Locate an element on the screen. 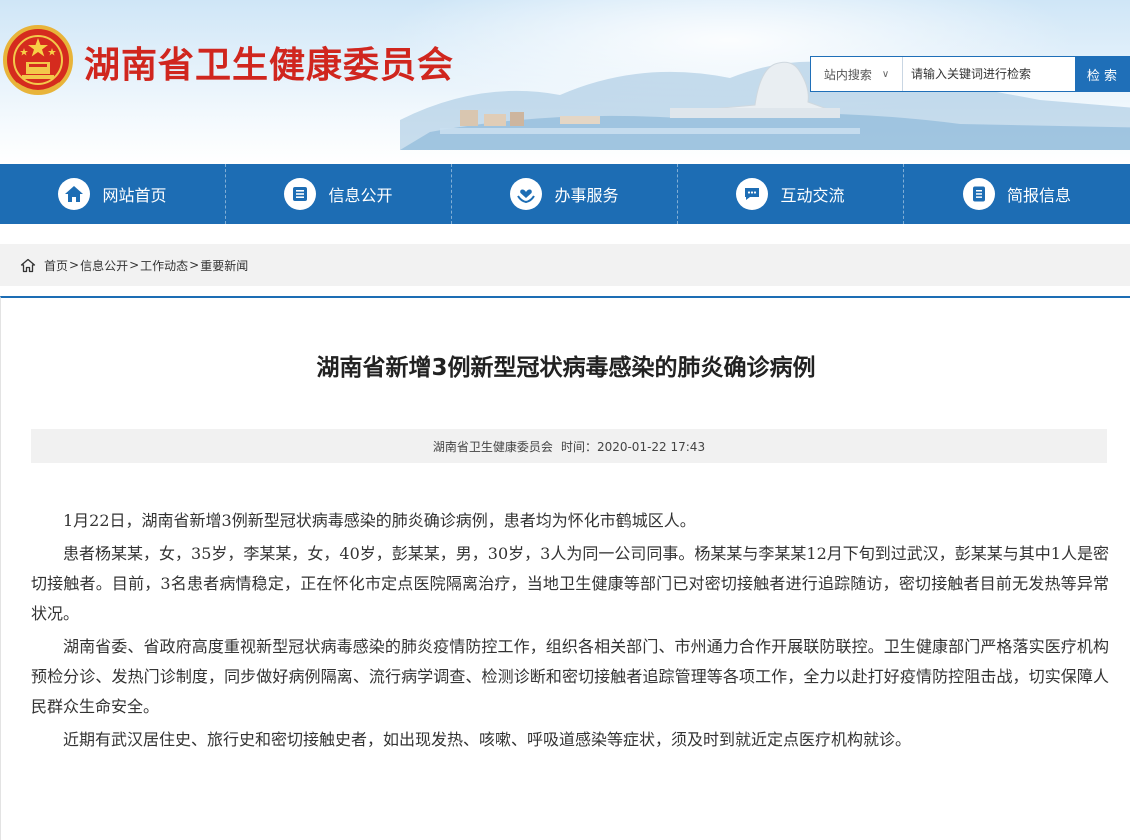 The width and height of the screenshot is (1130, 840). breadcrumb-work-updates: 工作动态 is located at coordinates (164, 265).